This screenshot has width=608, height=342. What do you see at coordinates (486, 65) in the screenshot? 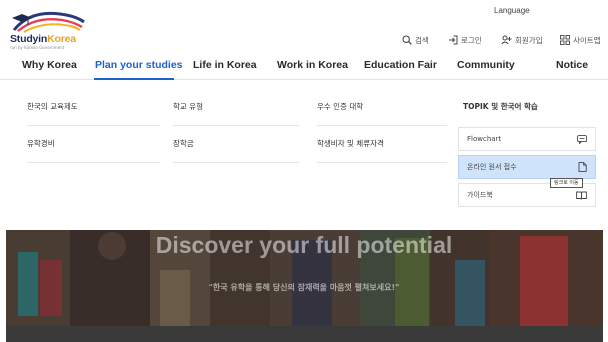
I see `nav-item-community: Community` at bounding box center [486, 65].